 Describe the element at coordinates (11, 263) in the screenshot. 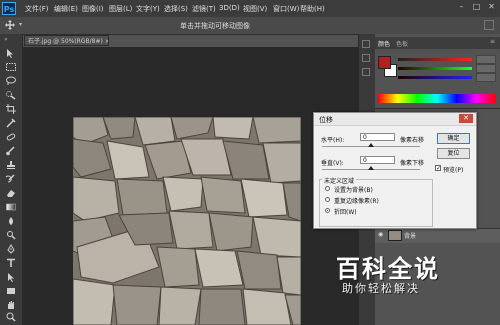

I see `type-tool-icon` at that location.